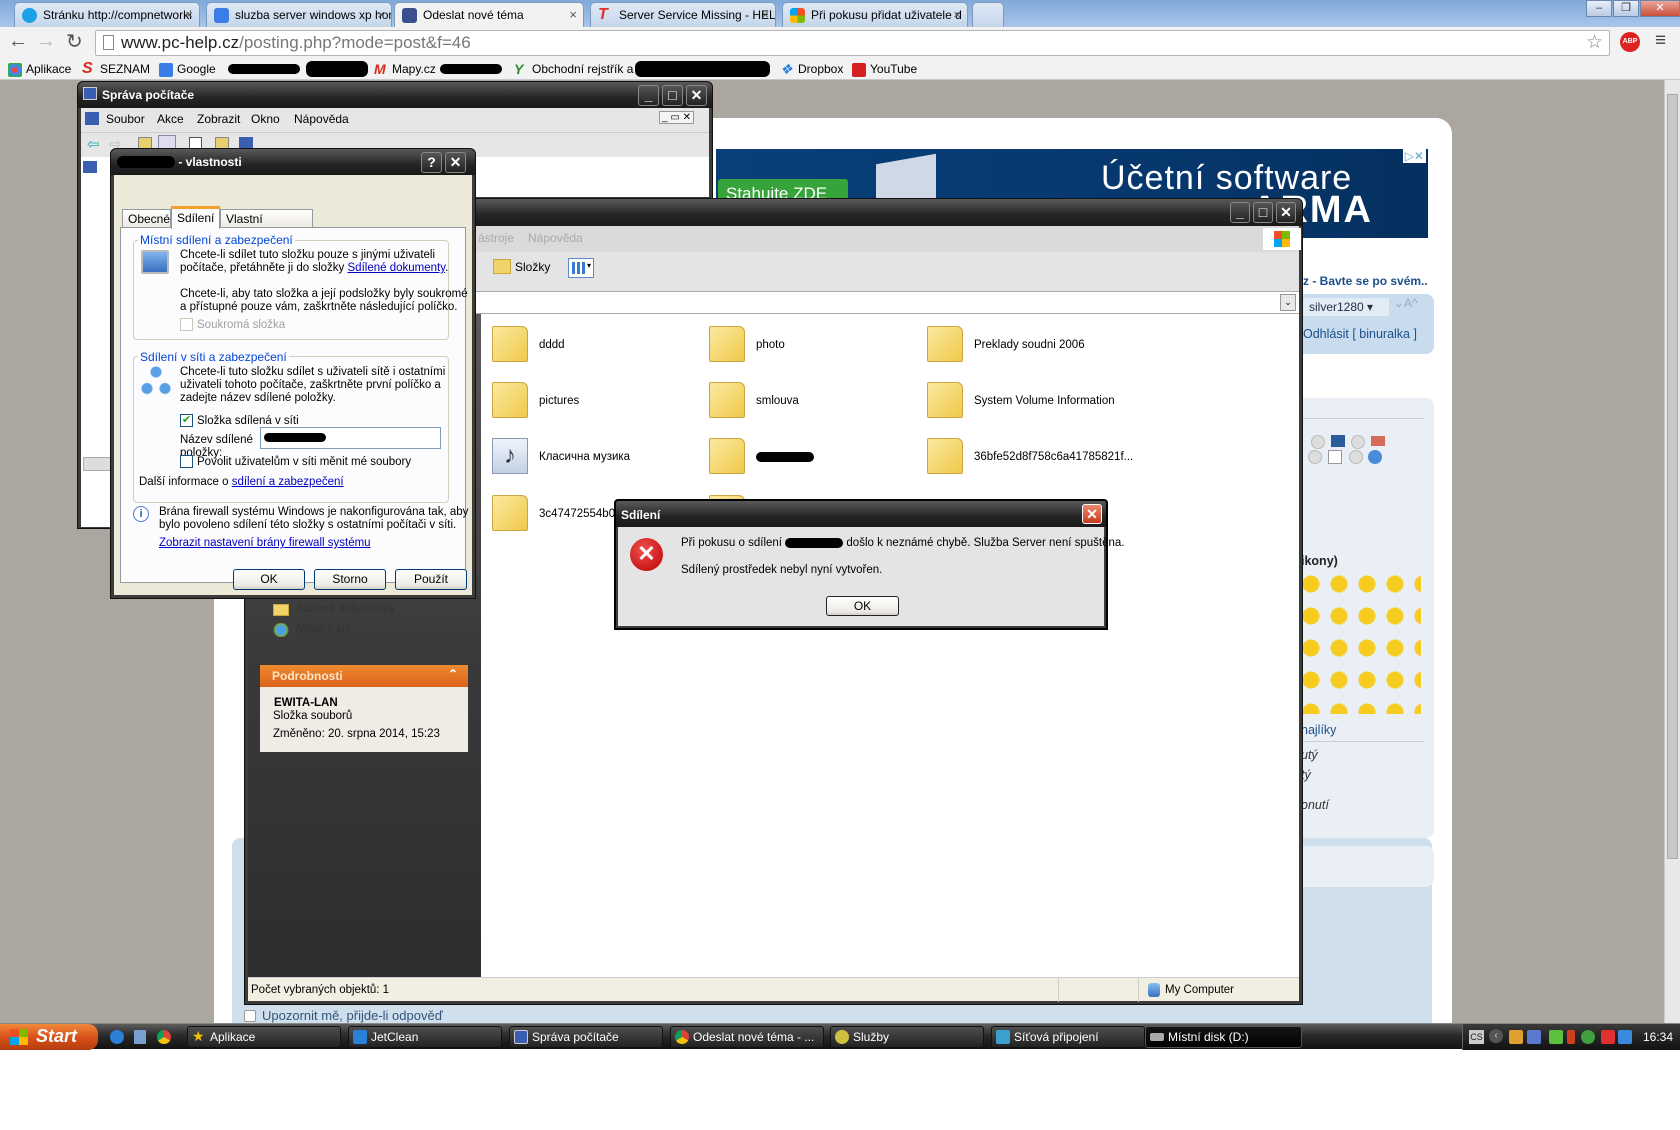 Image resolution: width=1680 pixels, height=1130 pixels. I want to click on menu-nastroje: ástroje, so click(496, 238).